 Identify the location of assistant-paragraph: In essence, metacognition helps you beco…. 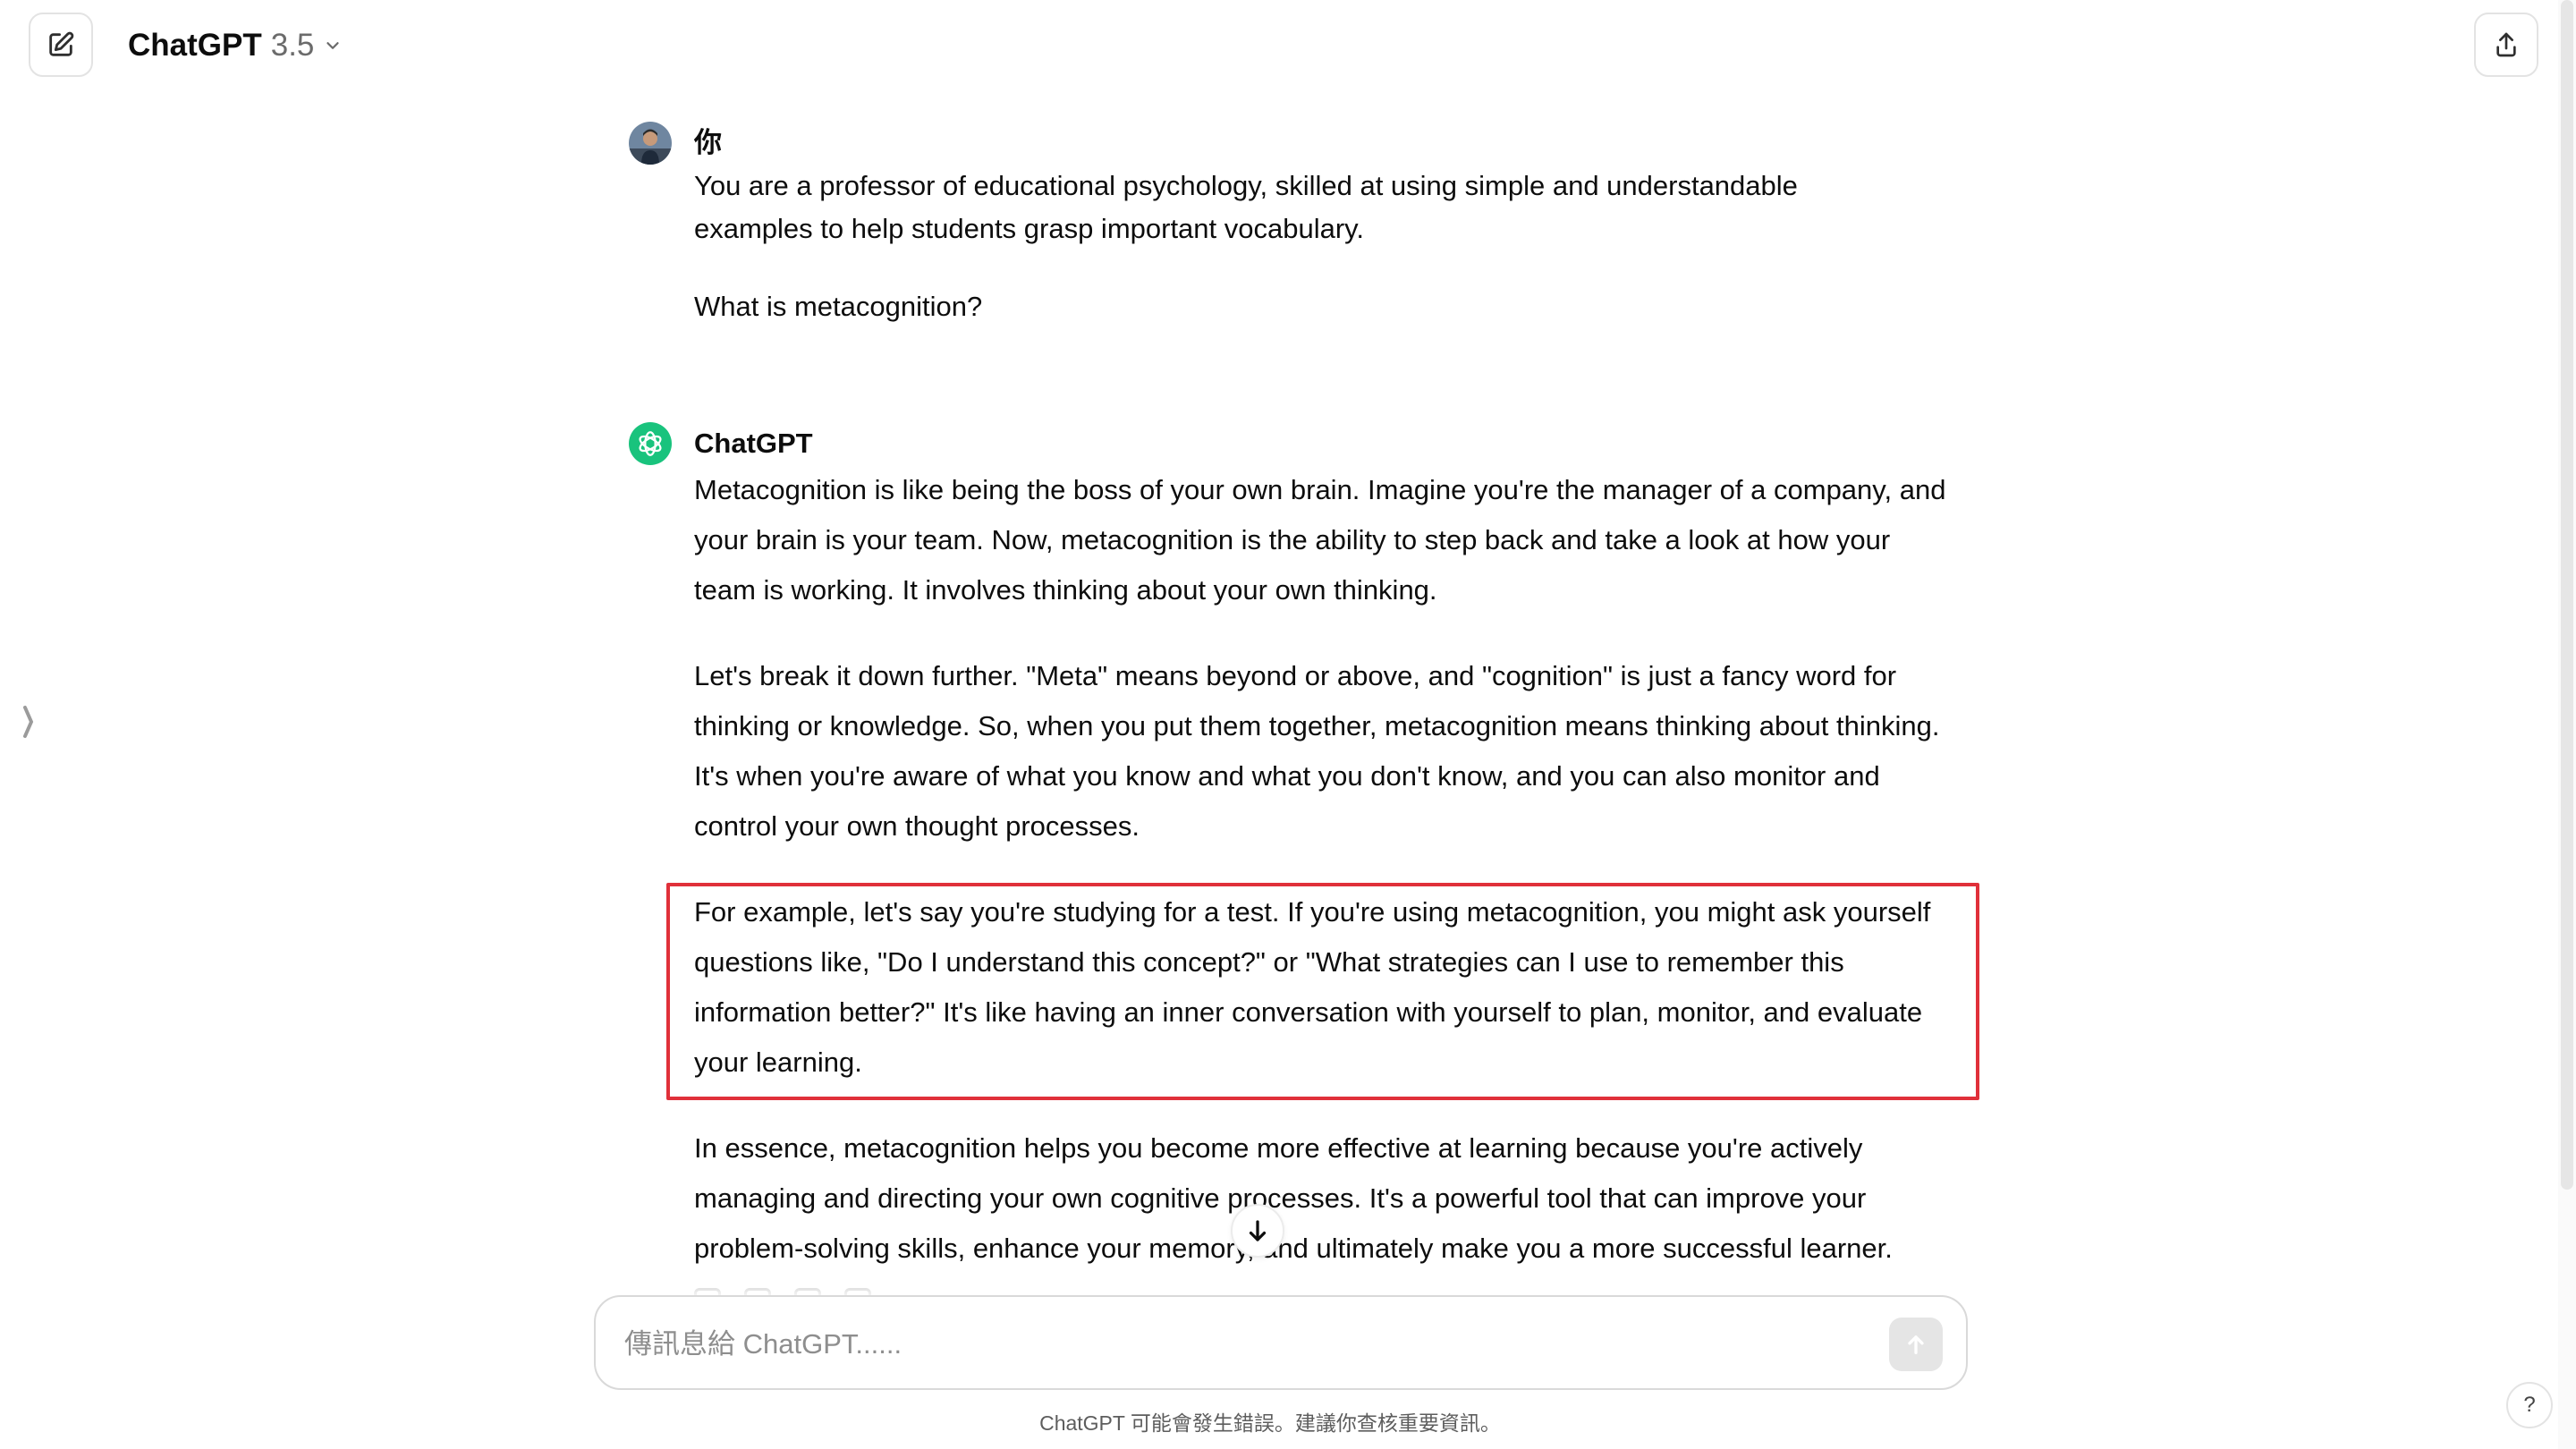
(1293, 1198).